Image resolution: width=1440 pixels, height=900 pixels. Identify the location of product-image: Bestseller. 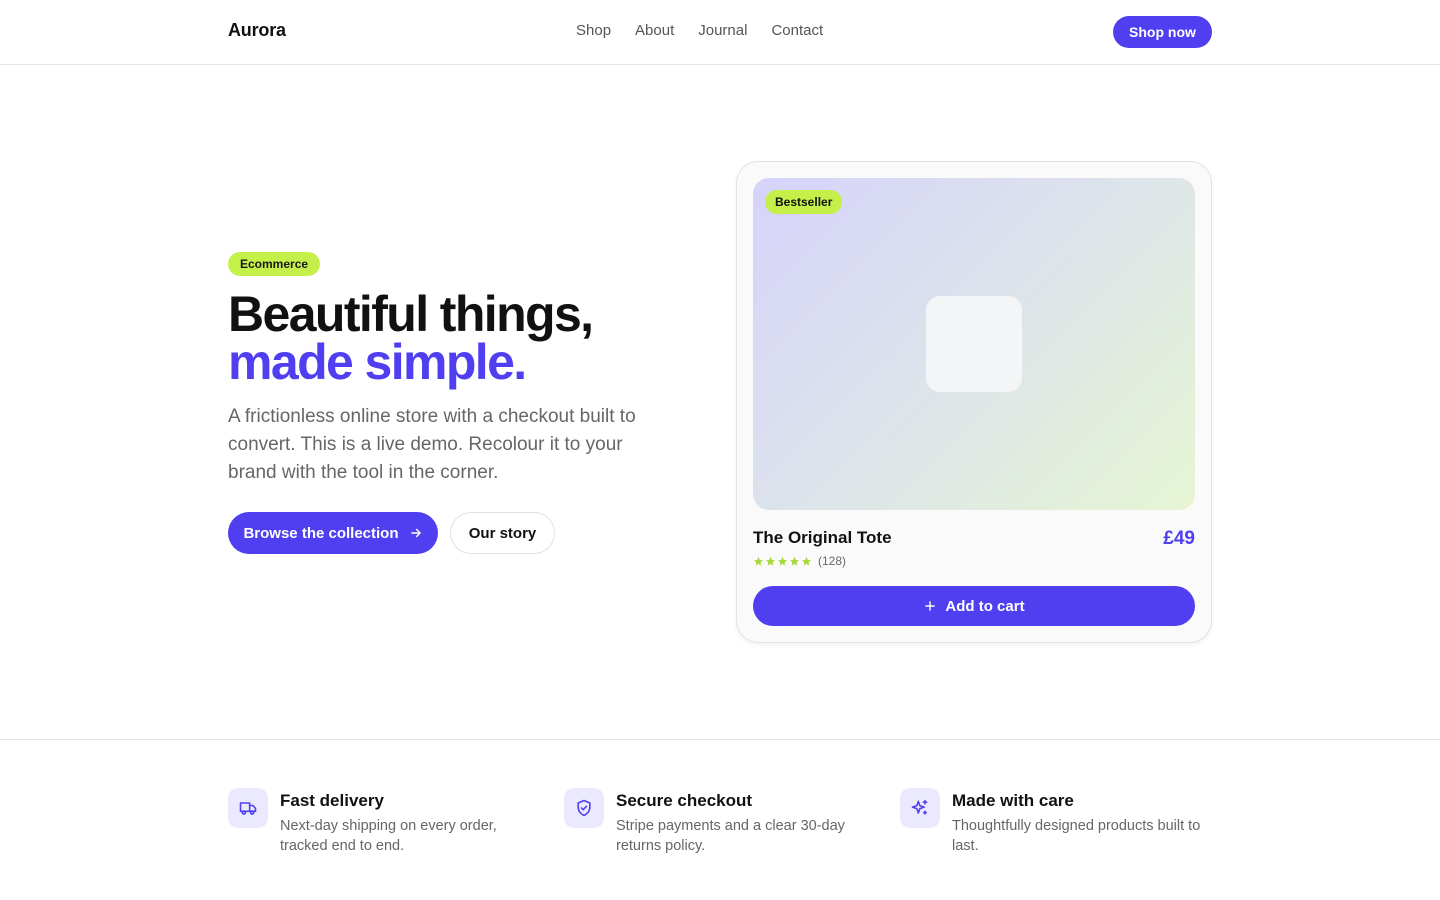
(974, 344).